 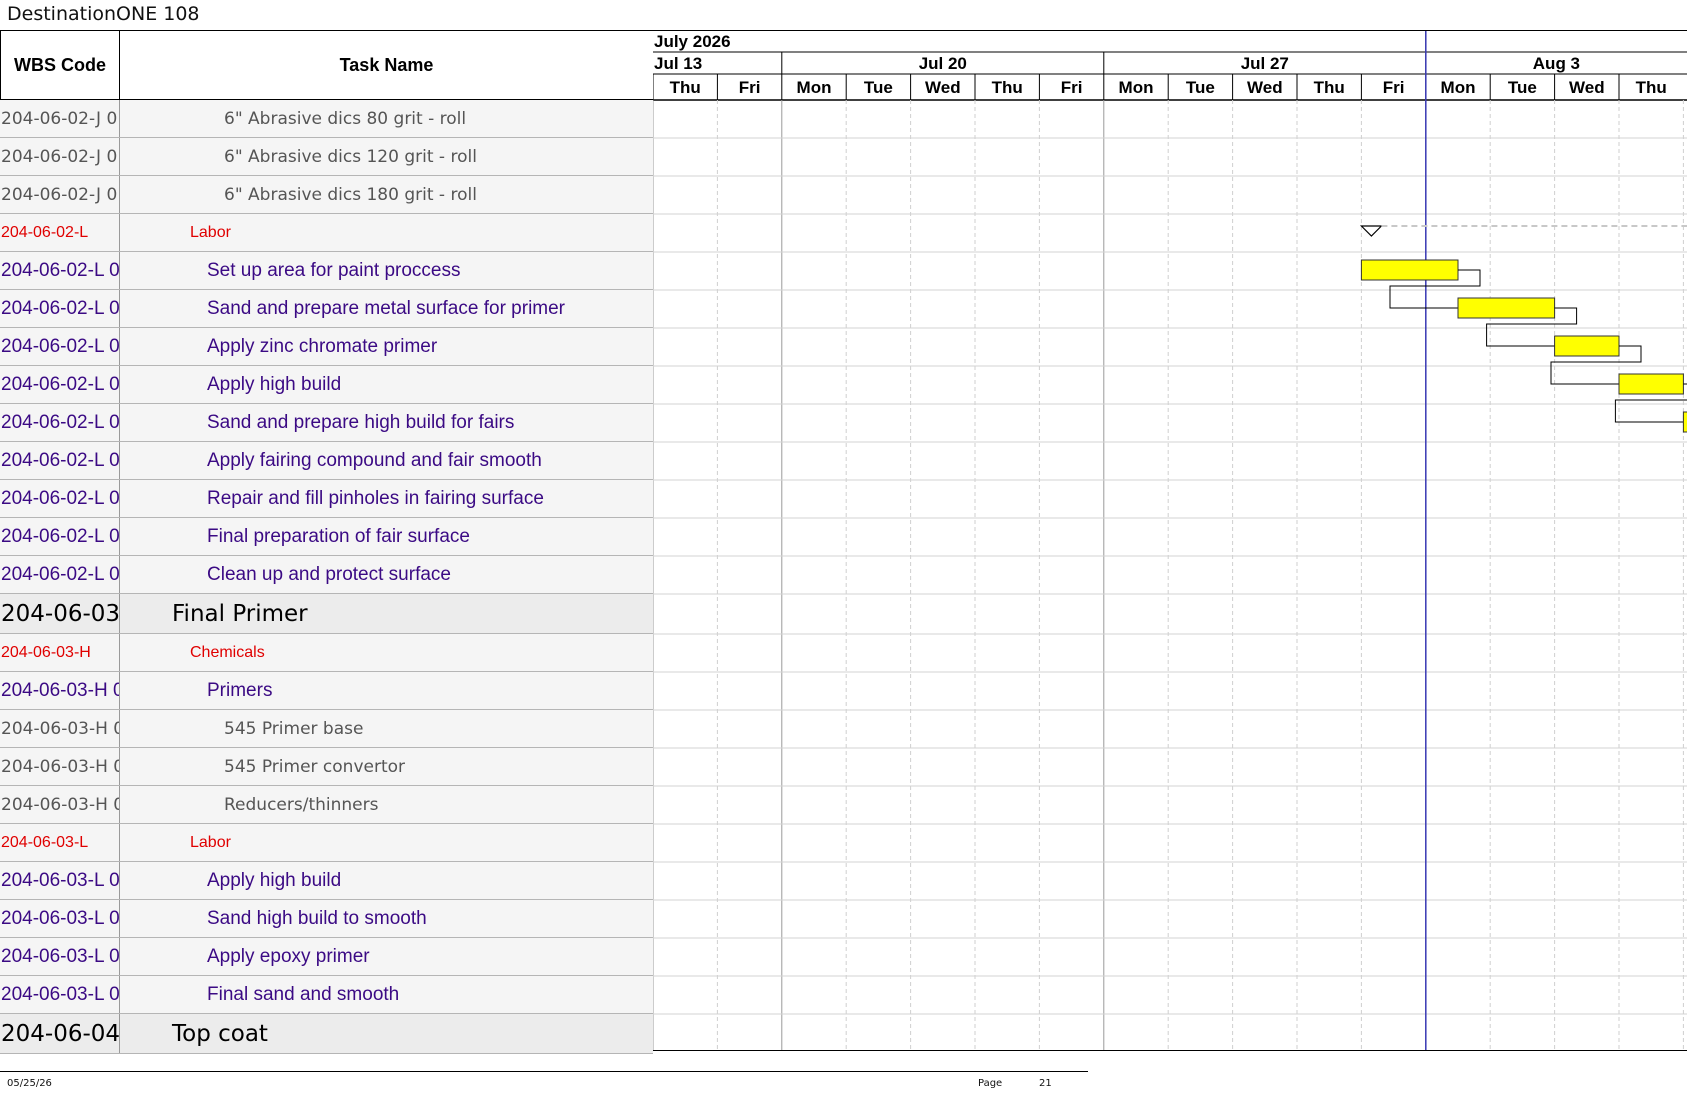 What do you see at coordinates (387, 652) in the screenshot?
I see `task-name-cell: Chemicals` at bounding box center [387, 652].